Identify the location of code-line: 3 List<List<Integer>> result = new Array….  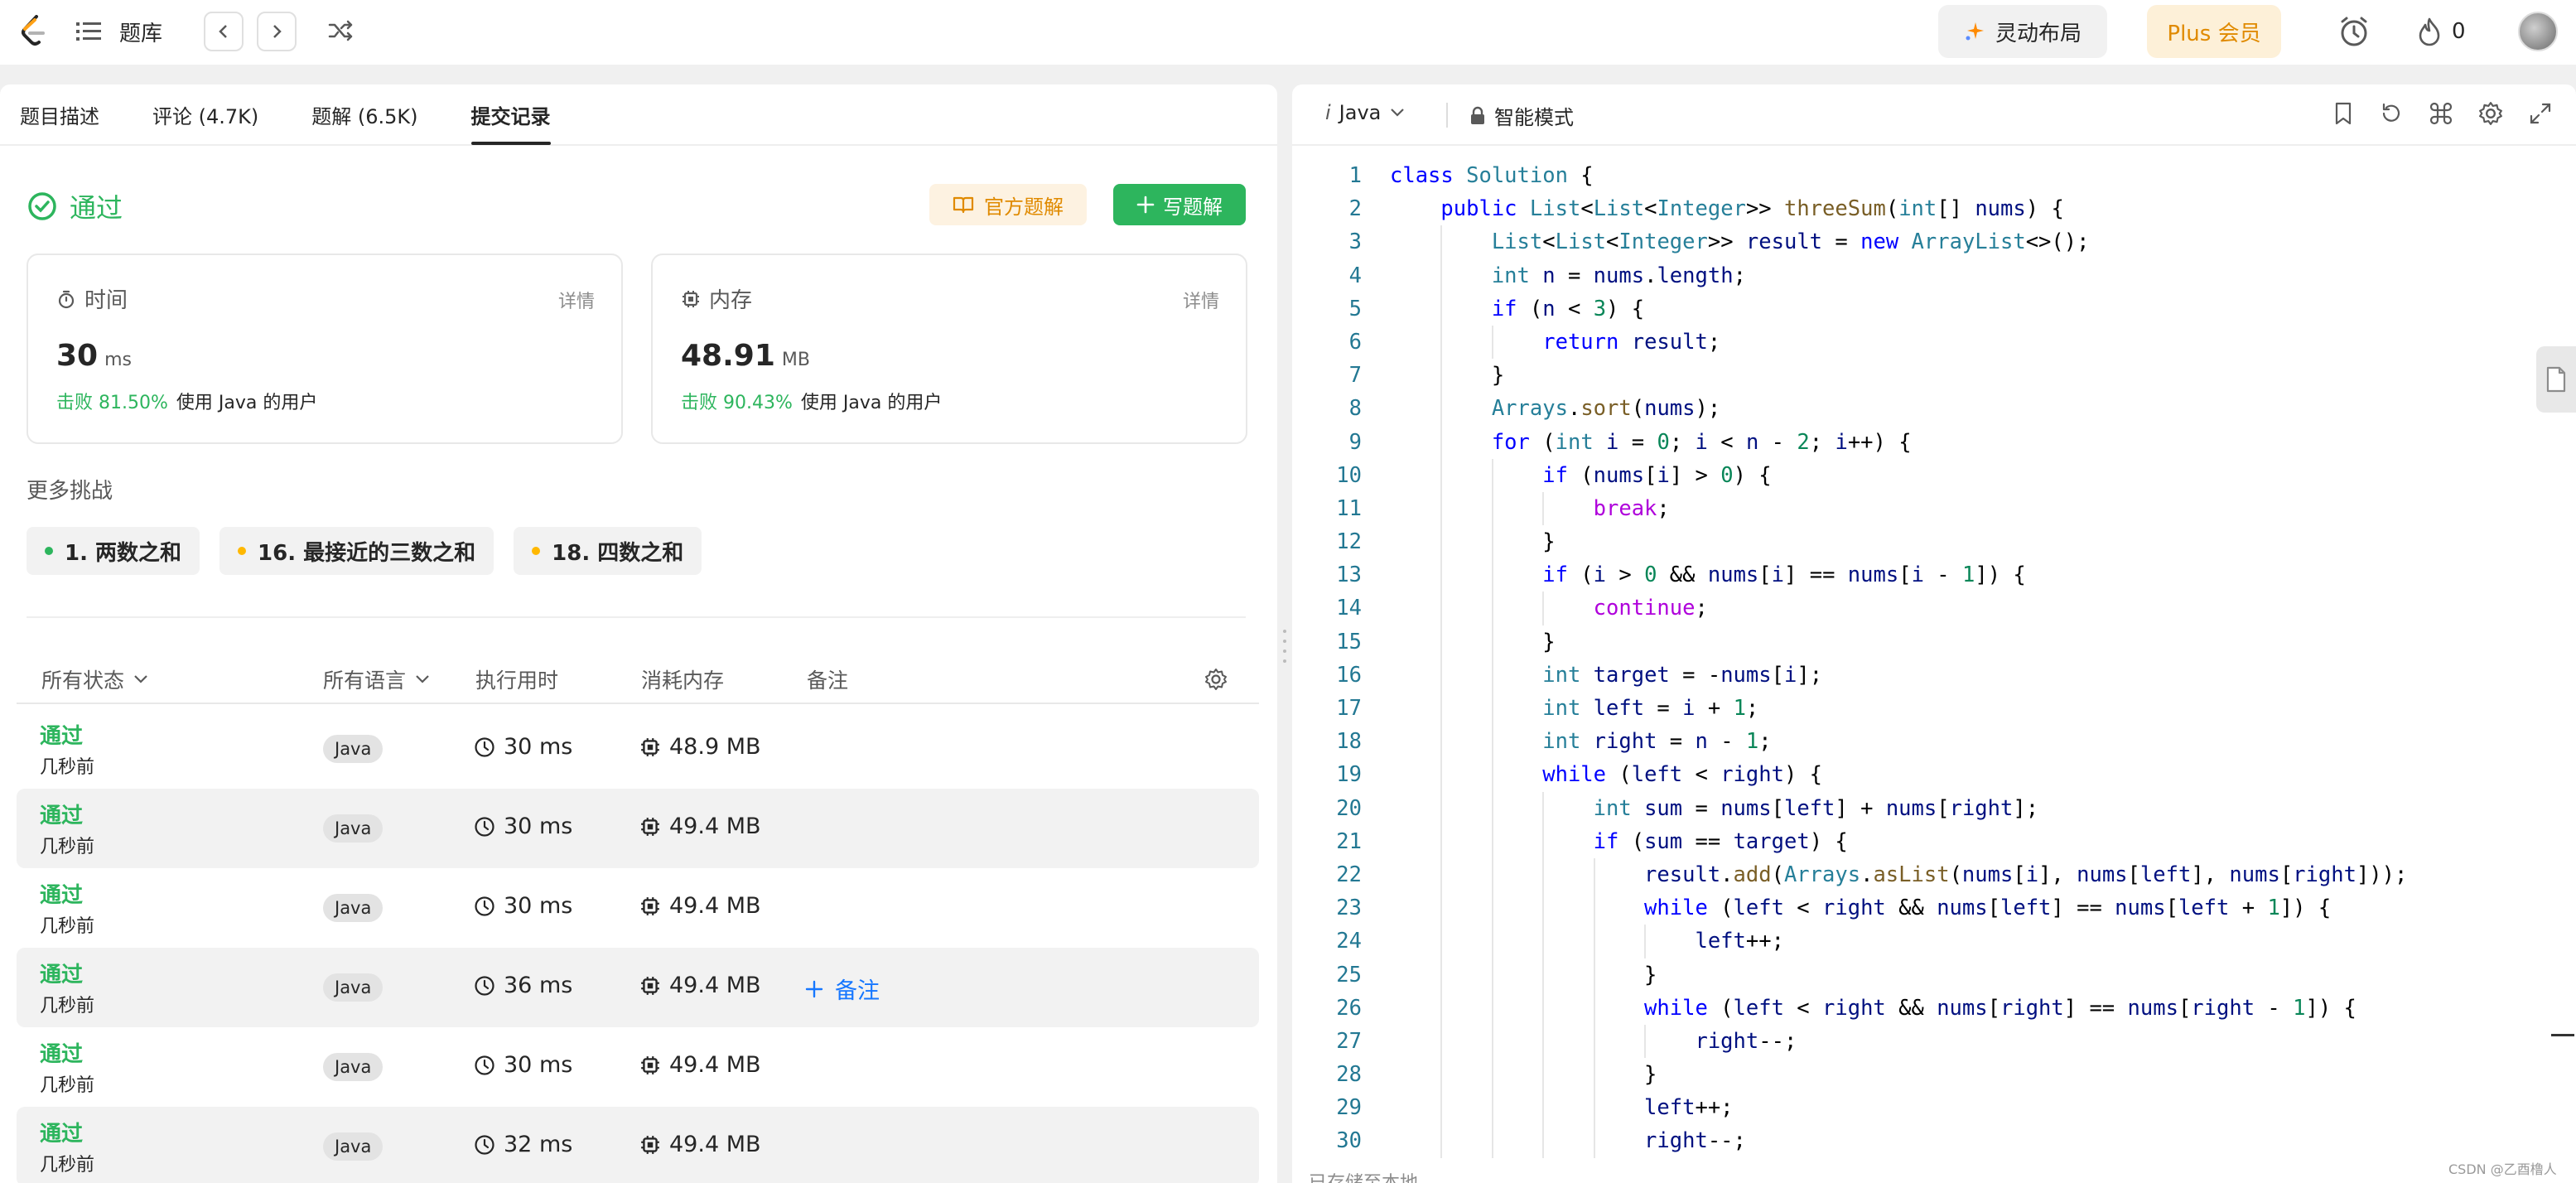
(1934, 242).